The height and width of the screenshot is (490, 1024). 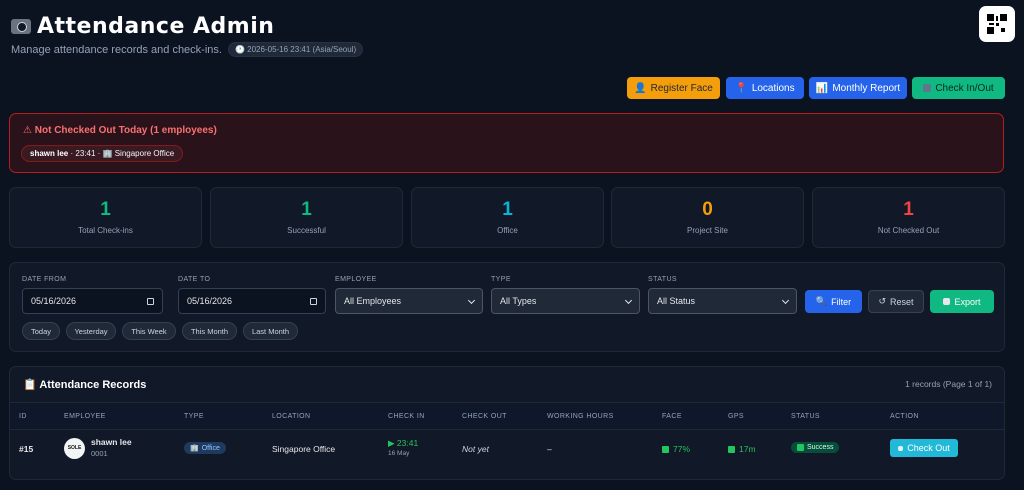 I want to click on check-in-out-button: Check In/Out, so click(x=958, y=88).